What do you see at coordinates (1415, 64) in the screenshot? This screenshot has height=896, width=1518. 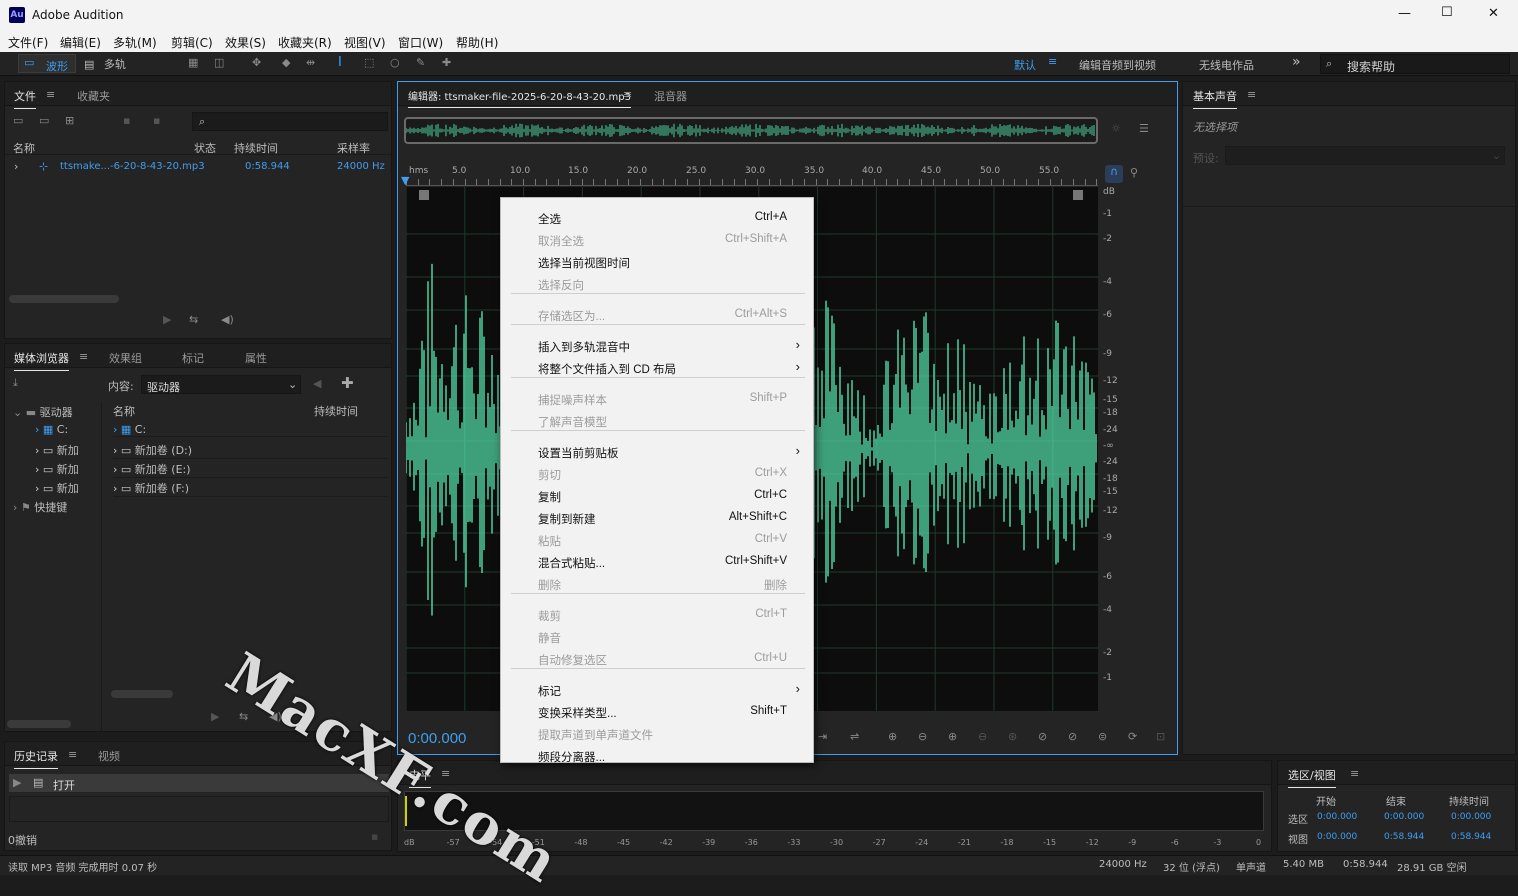 I see `help-search-box: ⌕ 搜索帮助` at bounding box center [1415, 64].